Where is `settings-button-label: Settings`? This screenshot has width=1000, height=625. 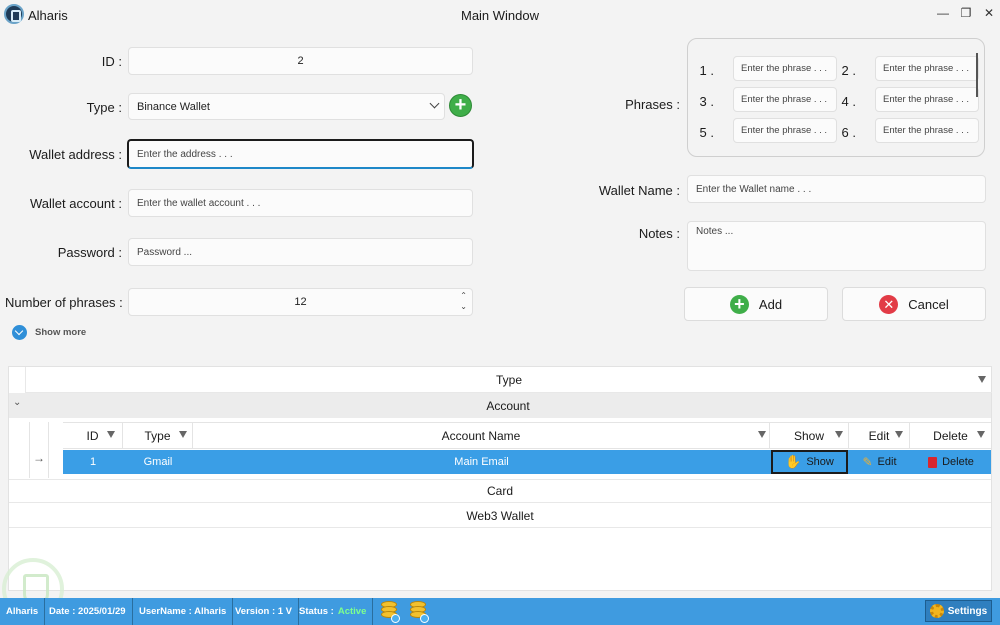 settings-button-label: Settings is located at coordinates (967, 611).